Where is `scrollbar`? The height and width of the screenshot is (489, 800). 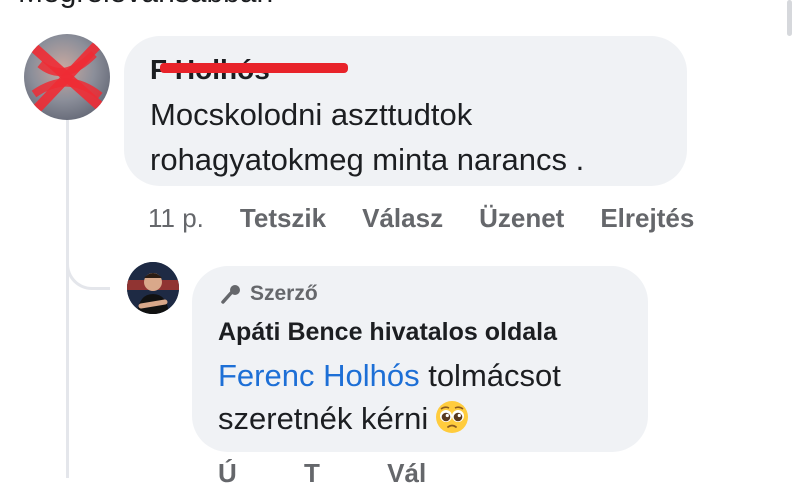
scrollbar is located at coordinates (789, 18).